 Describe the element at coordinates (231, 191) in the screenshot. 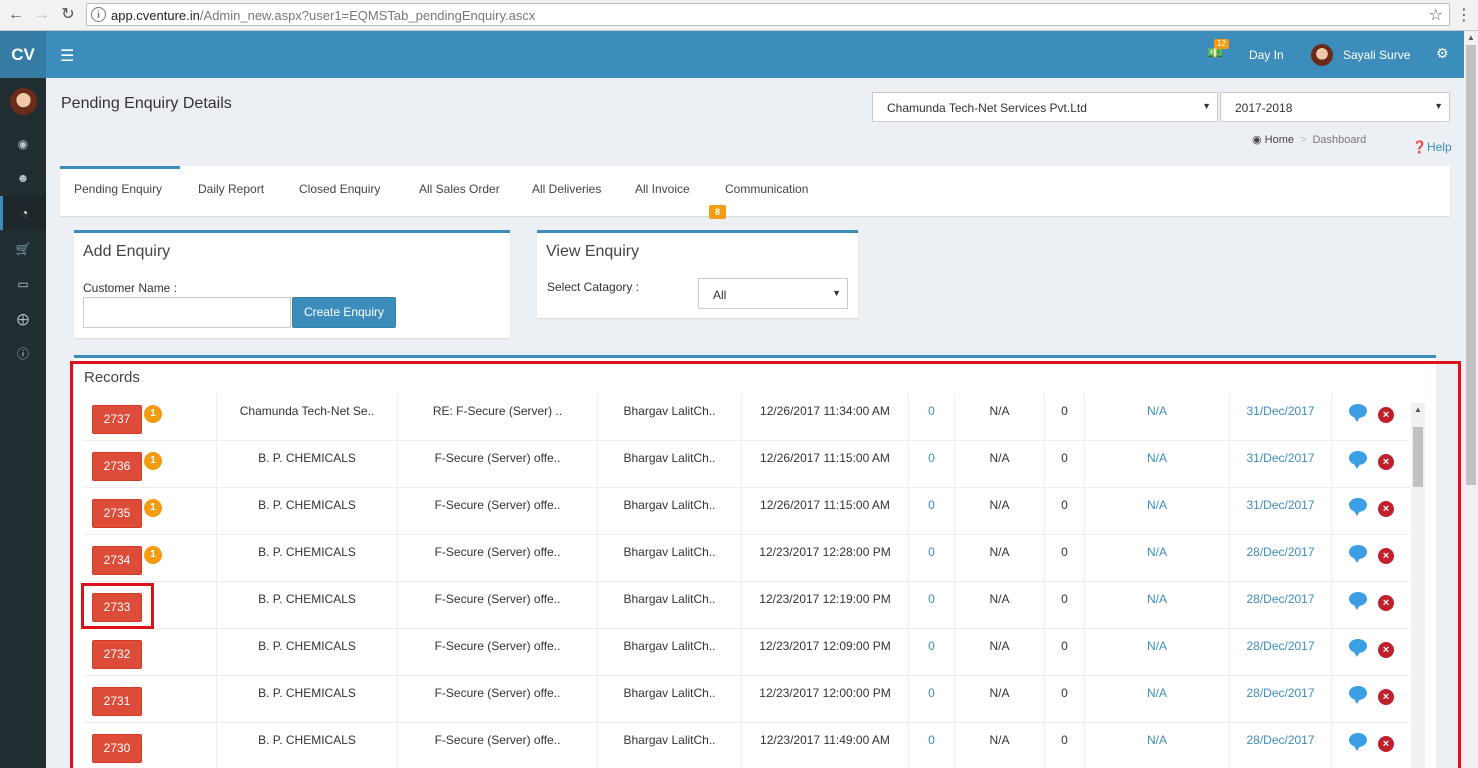

I see `tab-daily-report: Daily Report` at that location.